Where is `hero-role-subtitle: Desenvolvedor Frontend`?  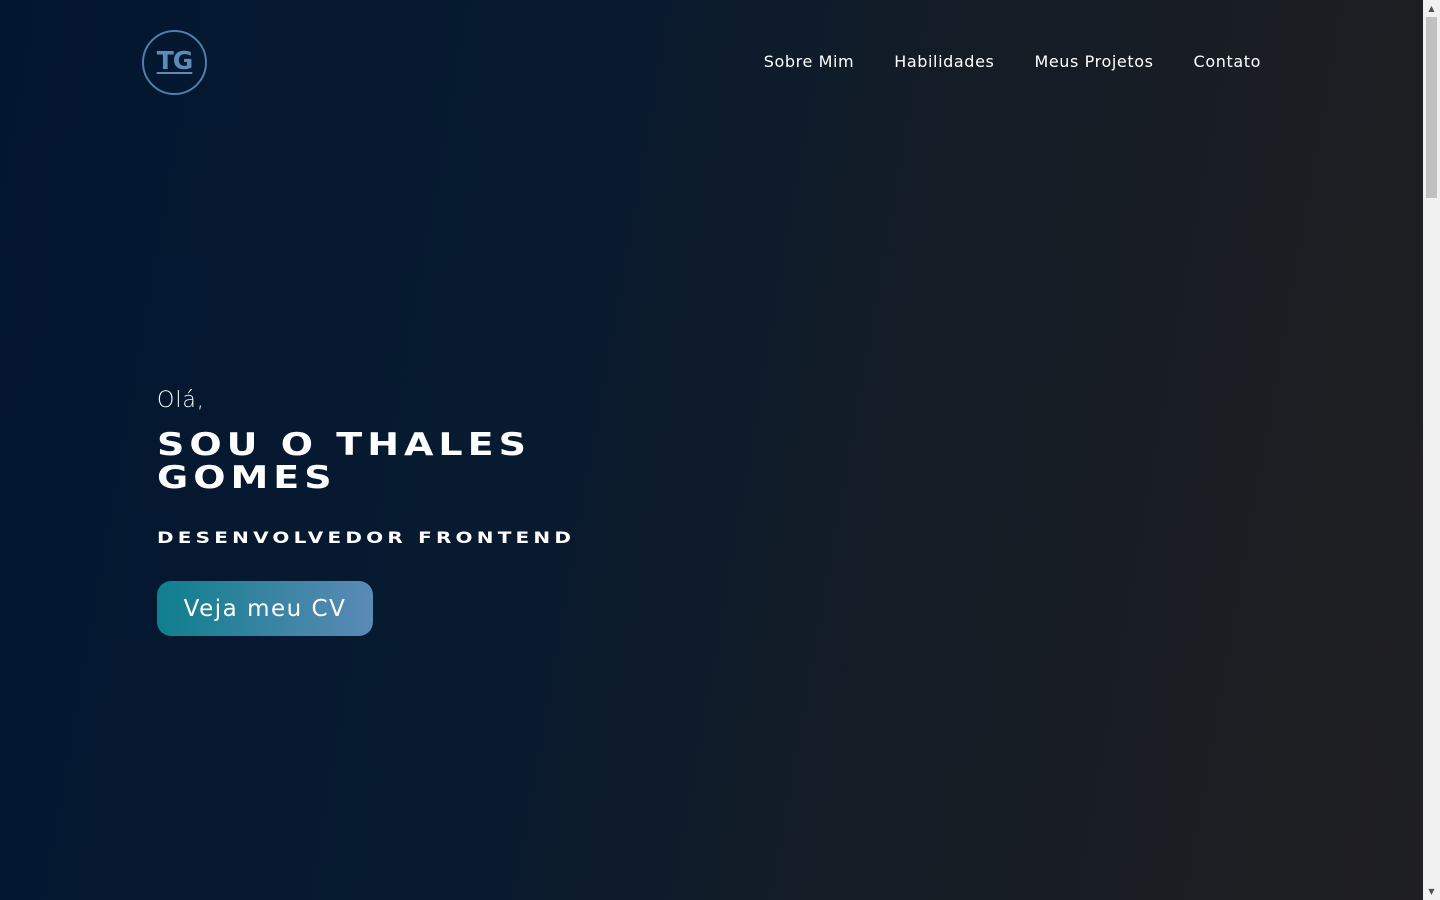 hero-role-subtitle: Desenvolvedor Frontend is located at coordinates (366, 538).